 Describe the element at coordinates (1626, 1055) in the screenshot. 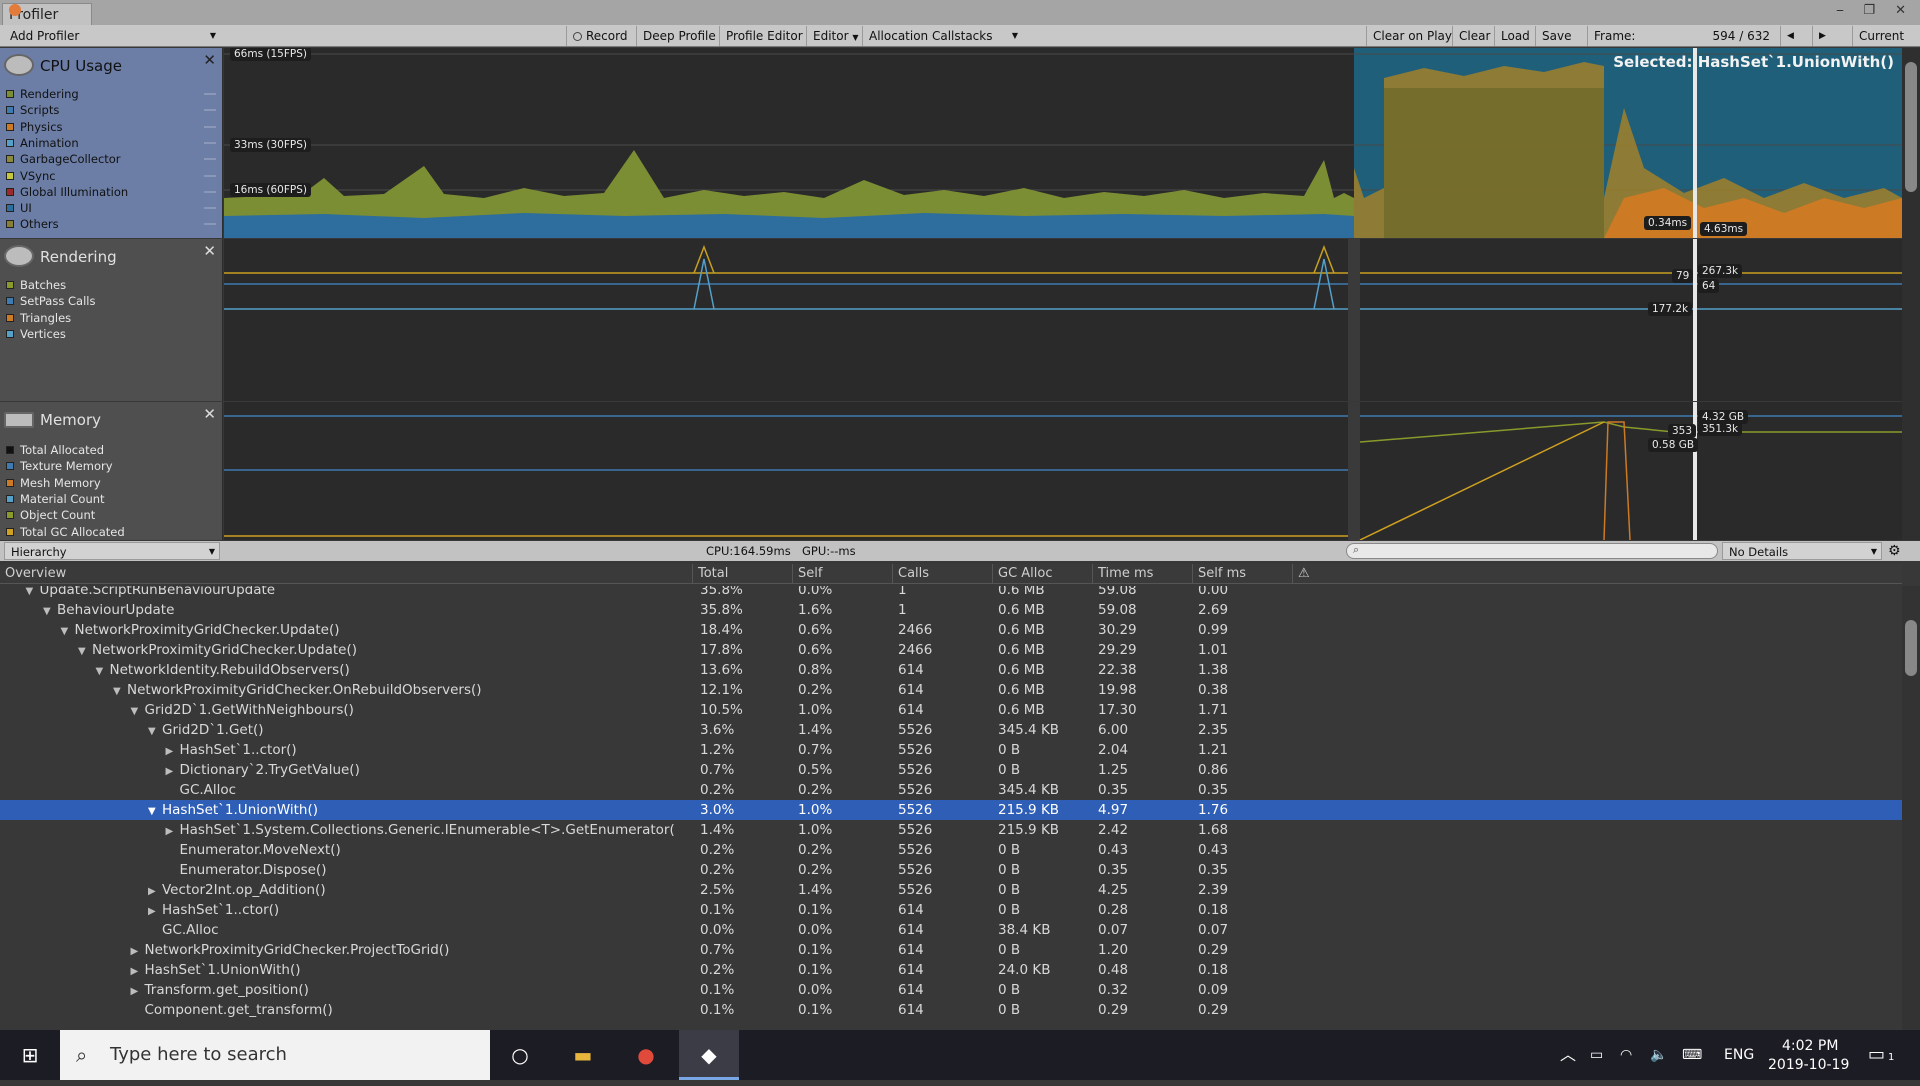

I see `wifi-icon: ◠` at that location.